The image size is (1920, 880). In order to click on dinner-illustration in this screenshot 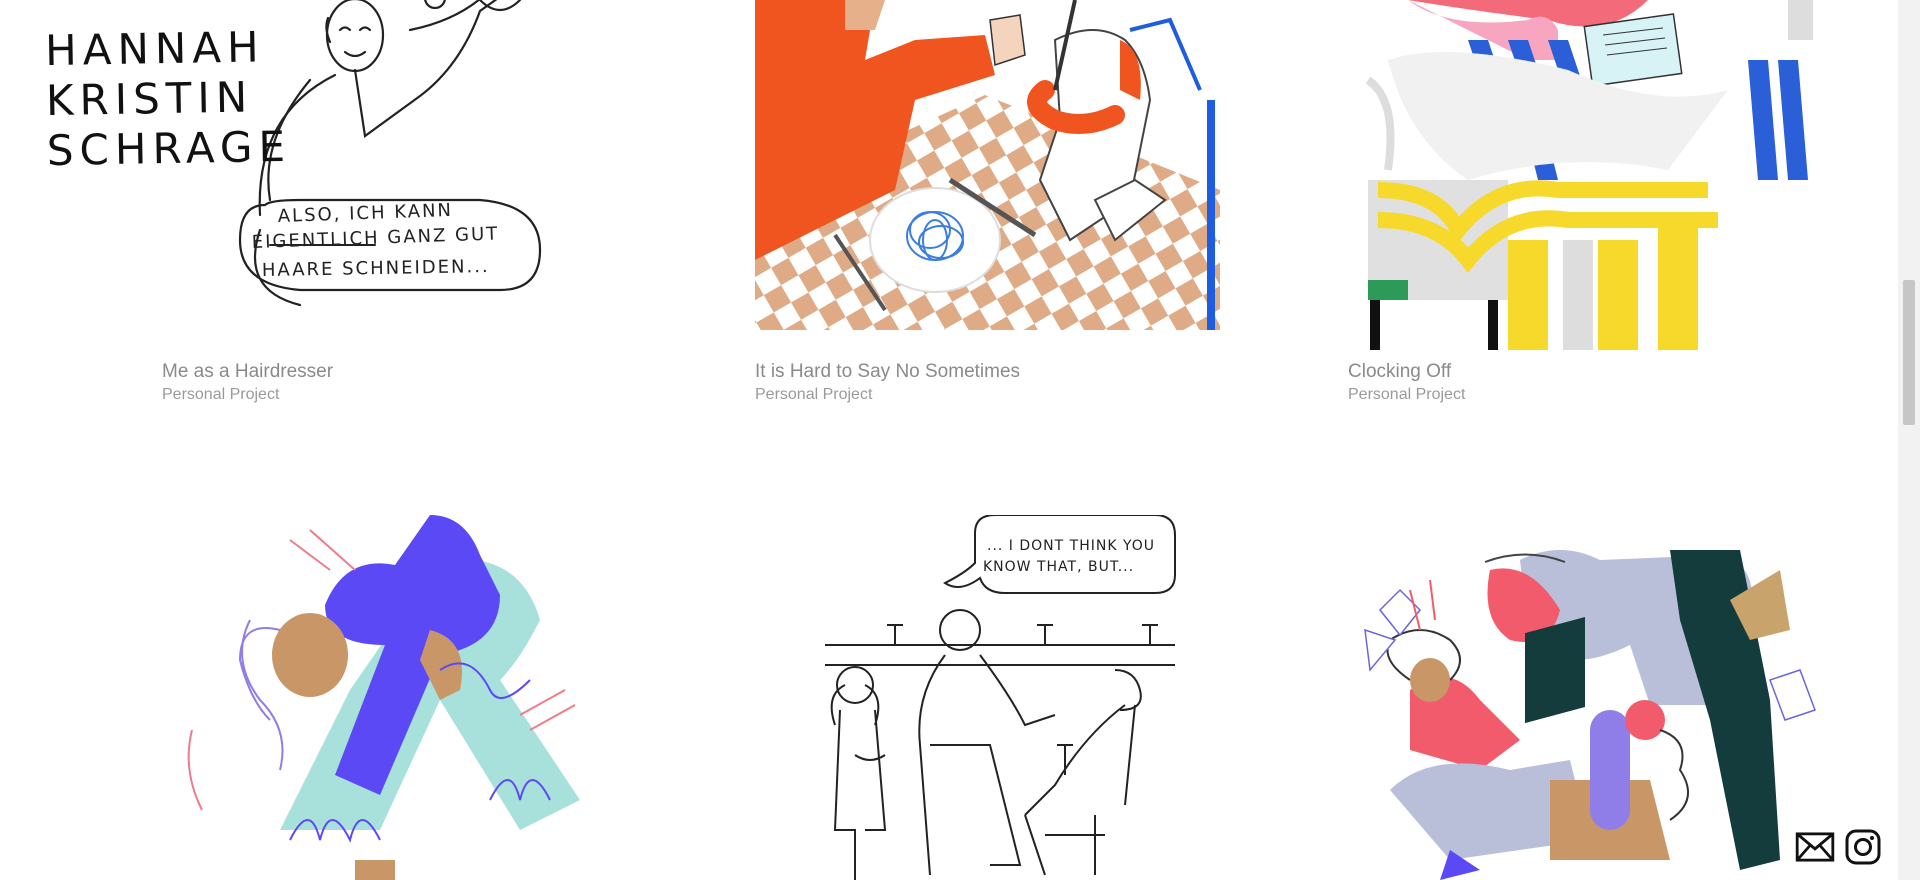, I will do `click(987, 165)`.